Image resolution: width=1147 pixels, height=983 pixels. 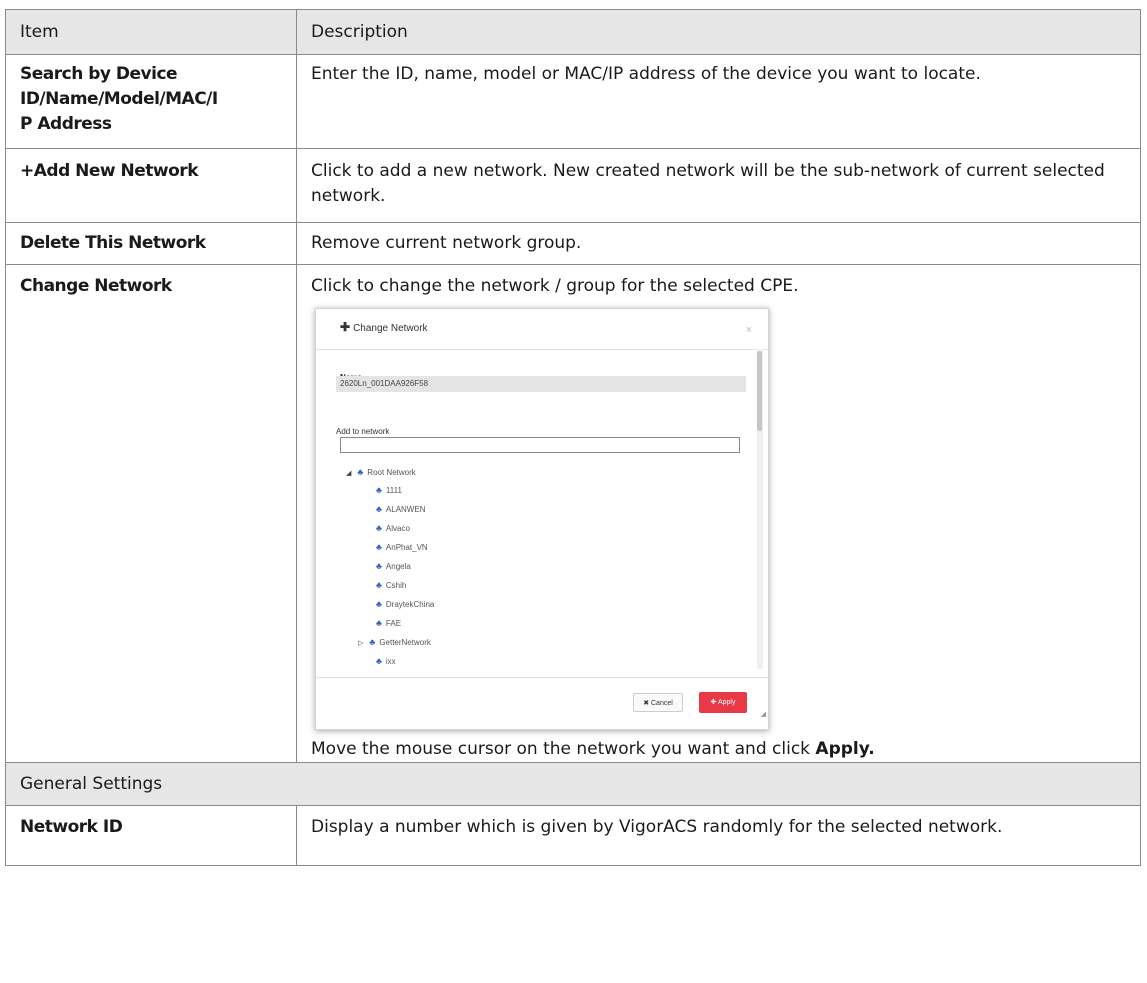 I want to click on tree-node: ♣ Angela, so click(x=393, y=566).